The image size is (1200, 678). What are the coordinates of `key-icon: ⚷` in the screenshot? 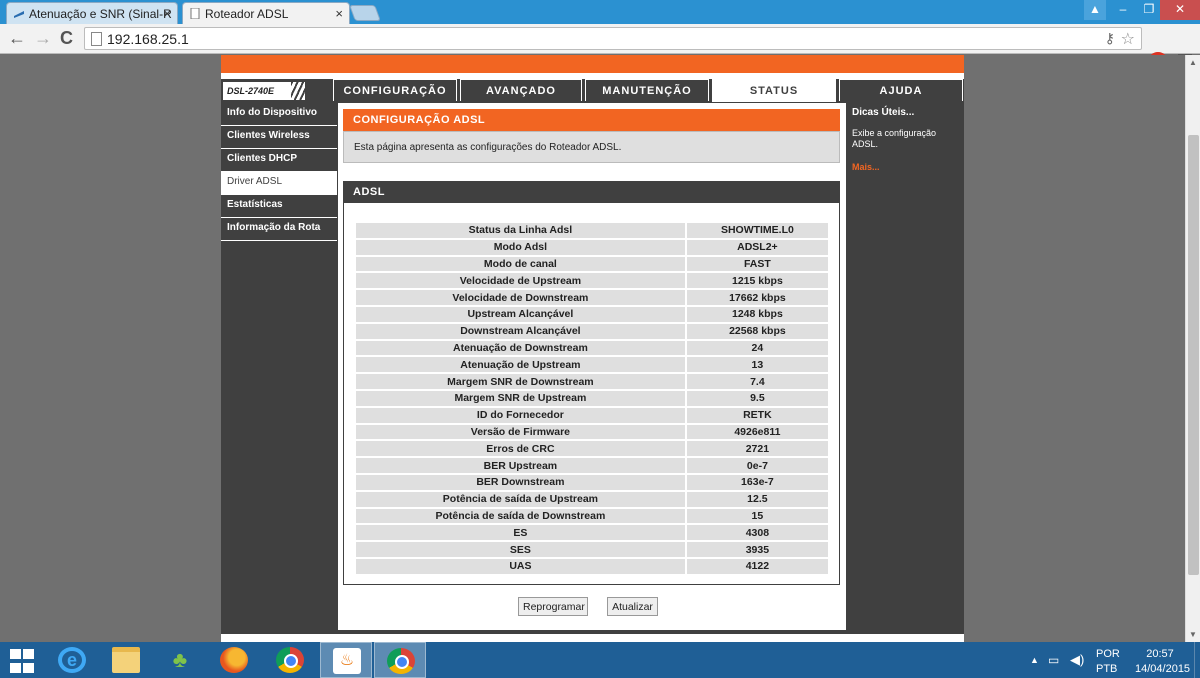 It's located at (1110, 38).